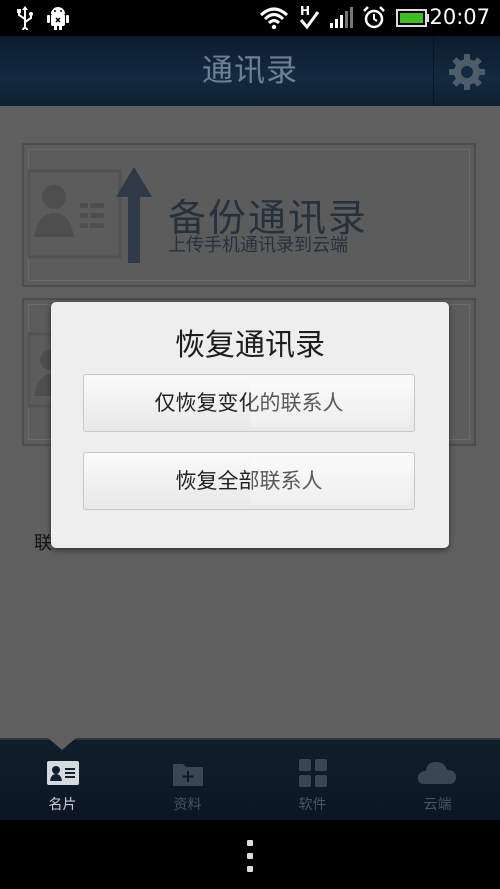 Image resolution: width=500 pixels, height=889 pixels. What do you see at coordinates (437, 805) in the screenshot?
I see `nav-label-cloud: 云端` at bounding box center [437, 805].